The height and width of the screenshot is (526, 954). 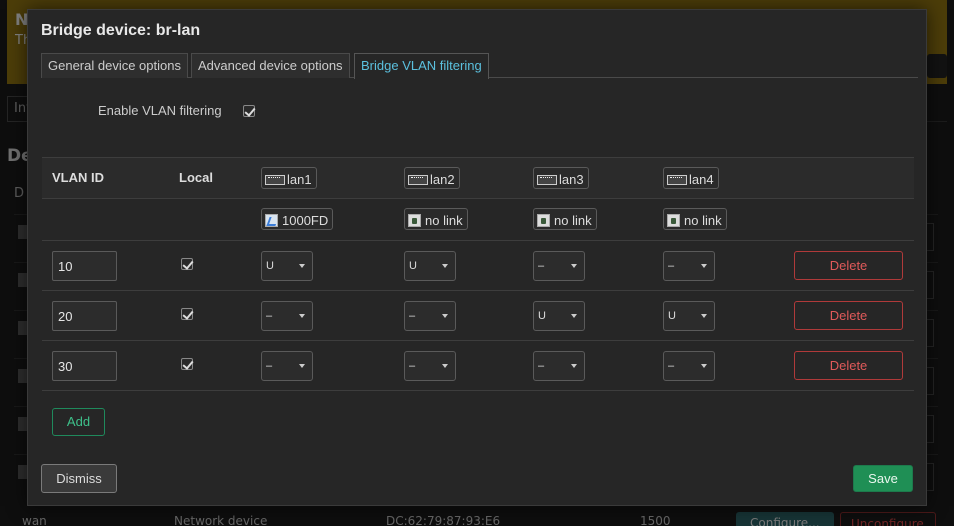 What do you see at coordinates (559, 316) in the screenshot?
I see `port-tag-select-lan3: U` at bounding box center [559, 316].